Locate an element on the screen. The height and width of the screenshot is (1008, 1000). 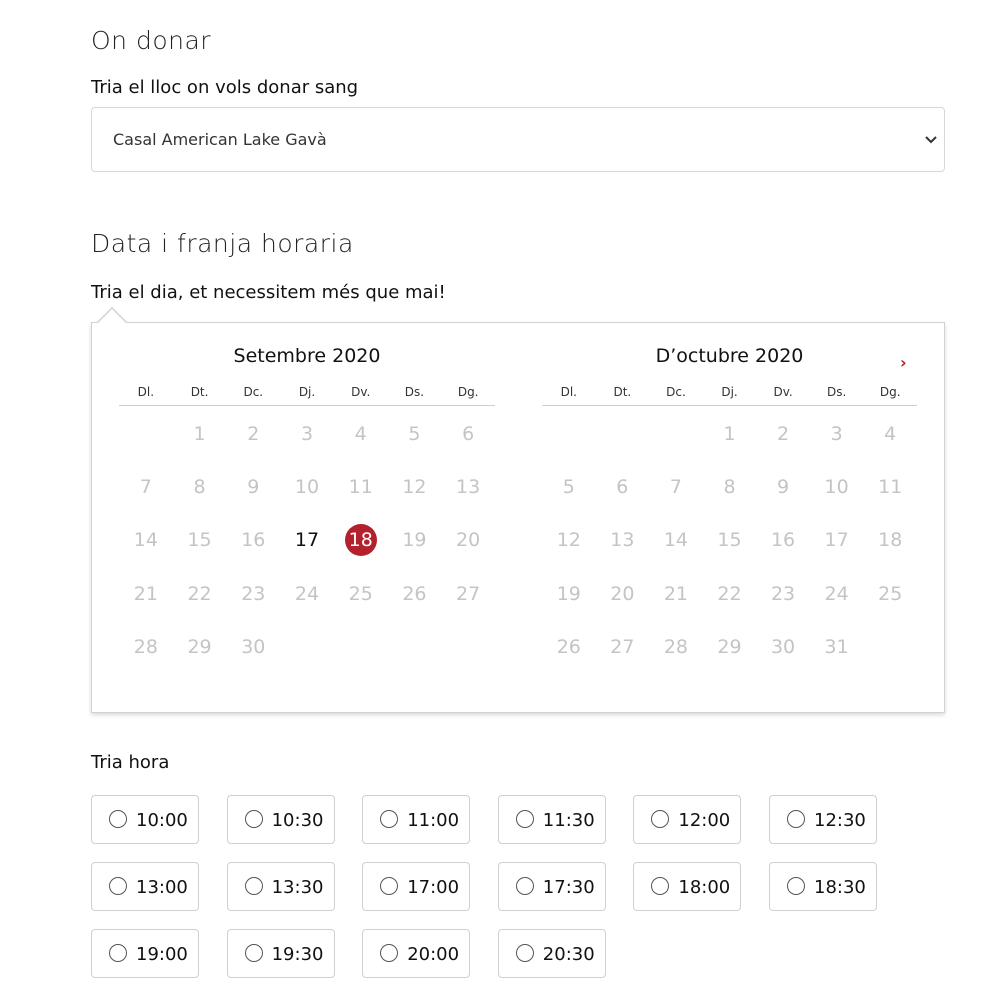
calendar-day: 14 is located at coordinates (145, 540).